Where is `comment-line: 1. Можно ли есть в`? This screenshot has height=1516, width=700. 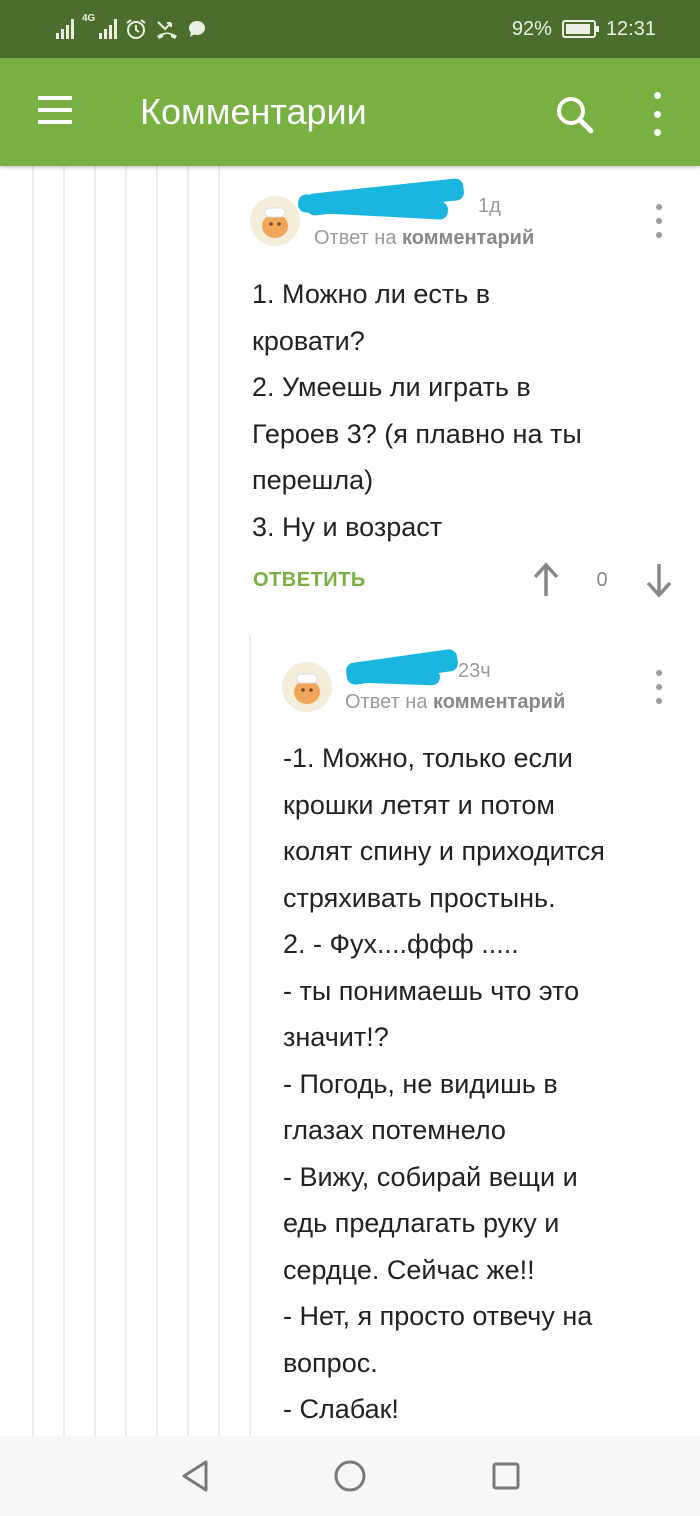
comment-line: 1. Можно ли есть в is located at coordinates (371, 294).